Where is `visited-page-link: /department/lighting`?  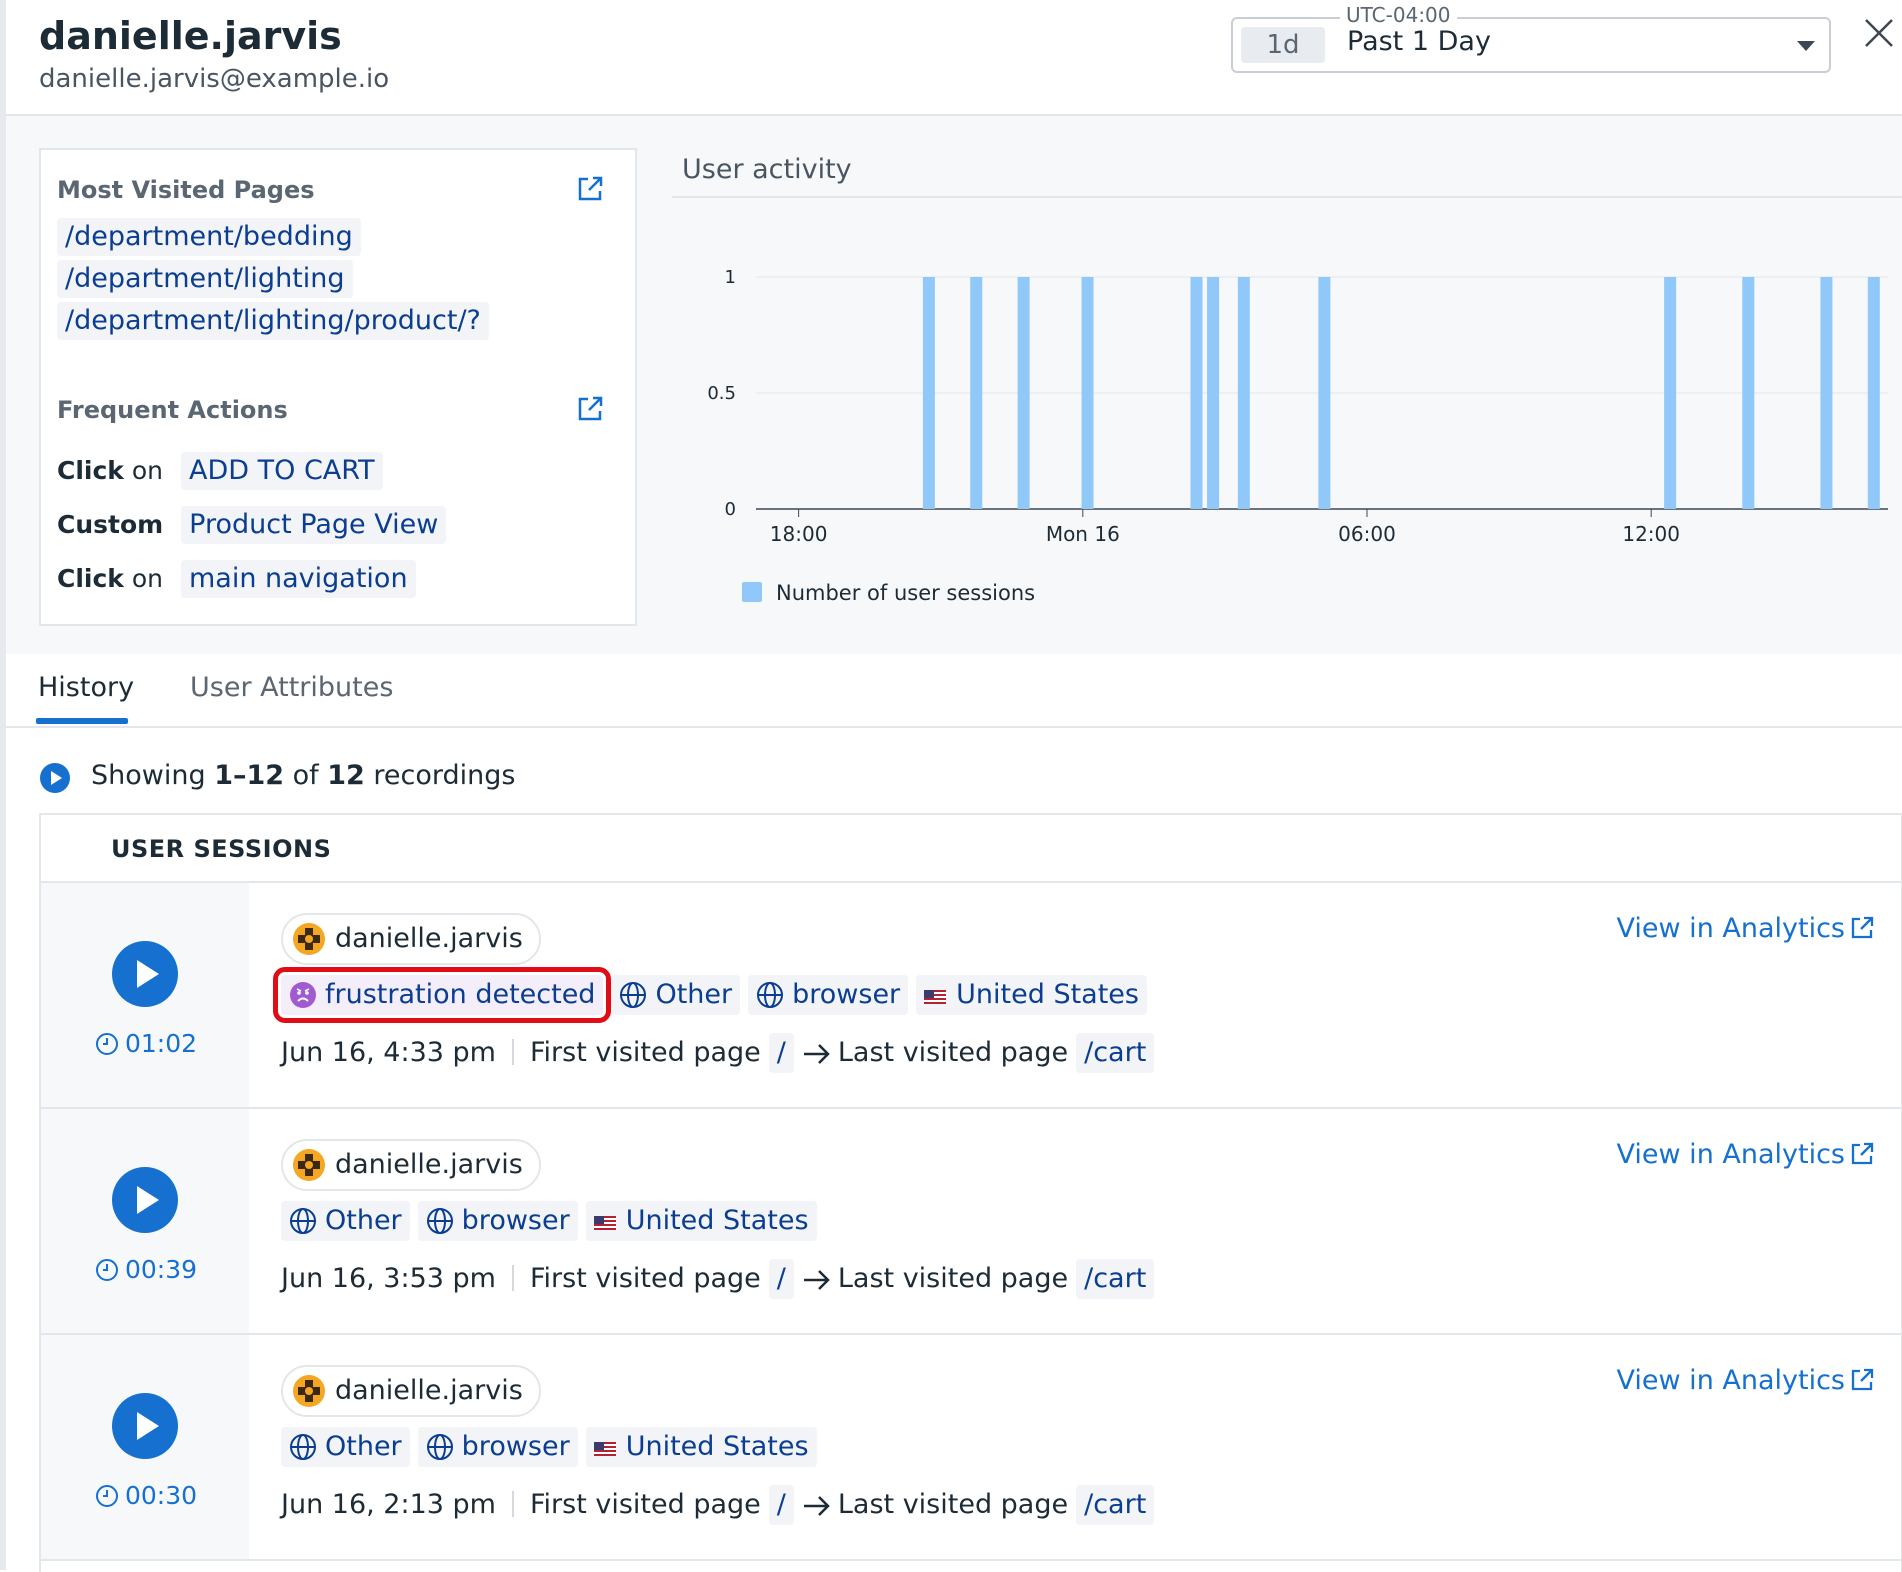 visited-page-link: /department/lighting is located at coordinates (205, 279).